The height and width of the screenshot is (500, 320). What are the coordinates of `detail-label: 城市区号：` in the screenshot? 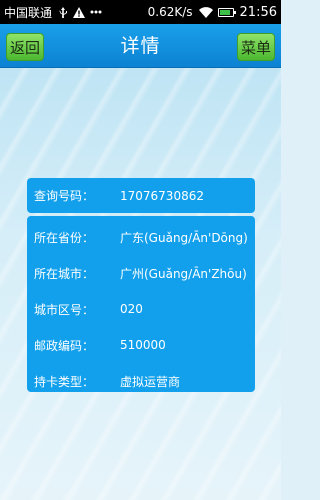 It's located at (64, 309).